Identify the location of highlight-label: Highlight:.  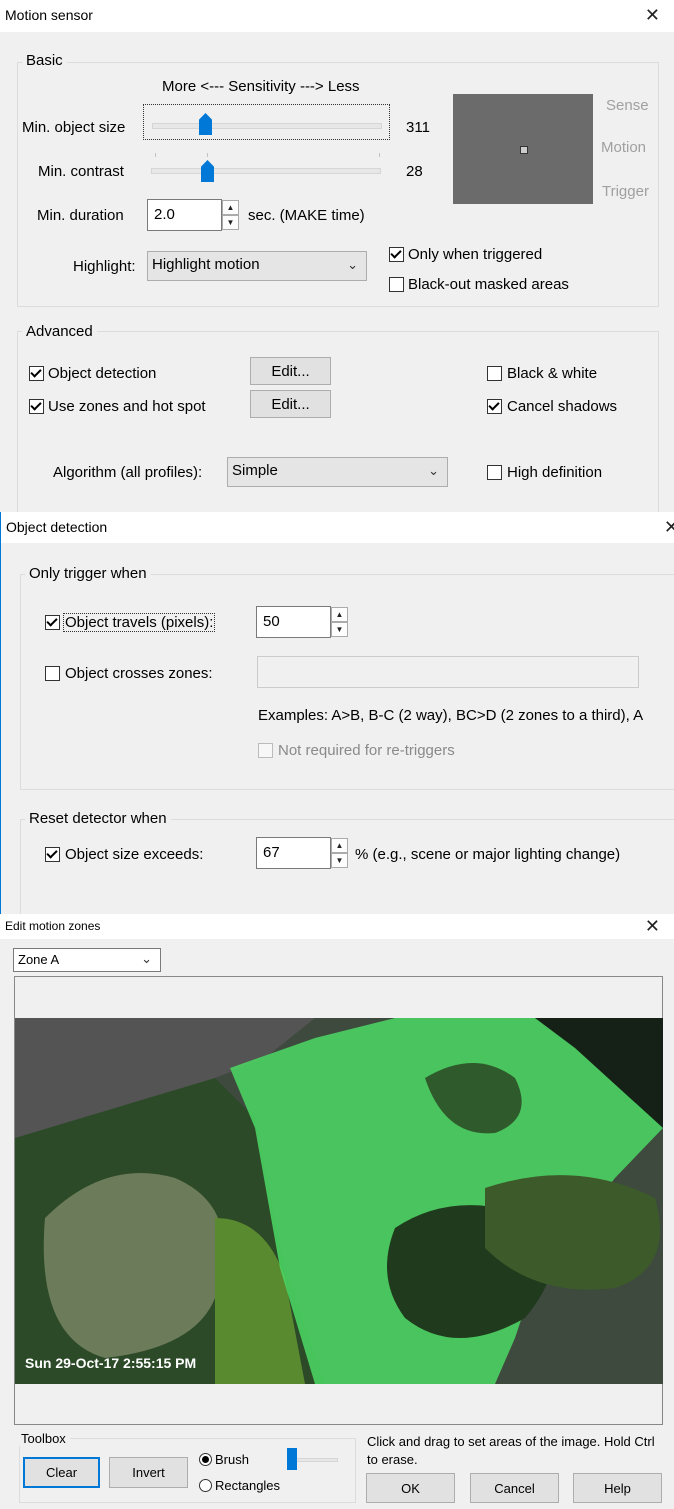
(104, 266).